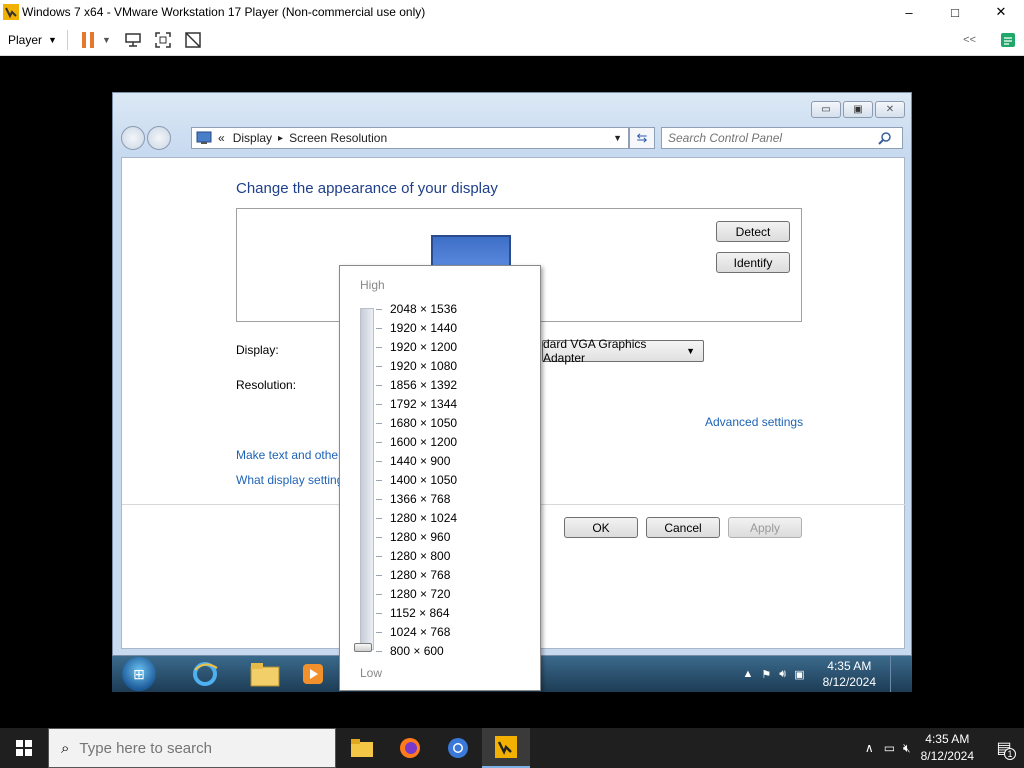  I want to click on minimize-button: –, so click(909, 12).